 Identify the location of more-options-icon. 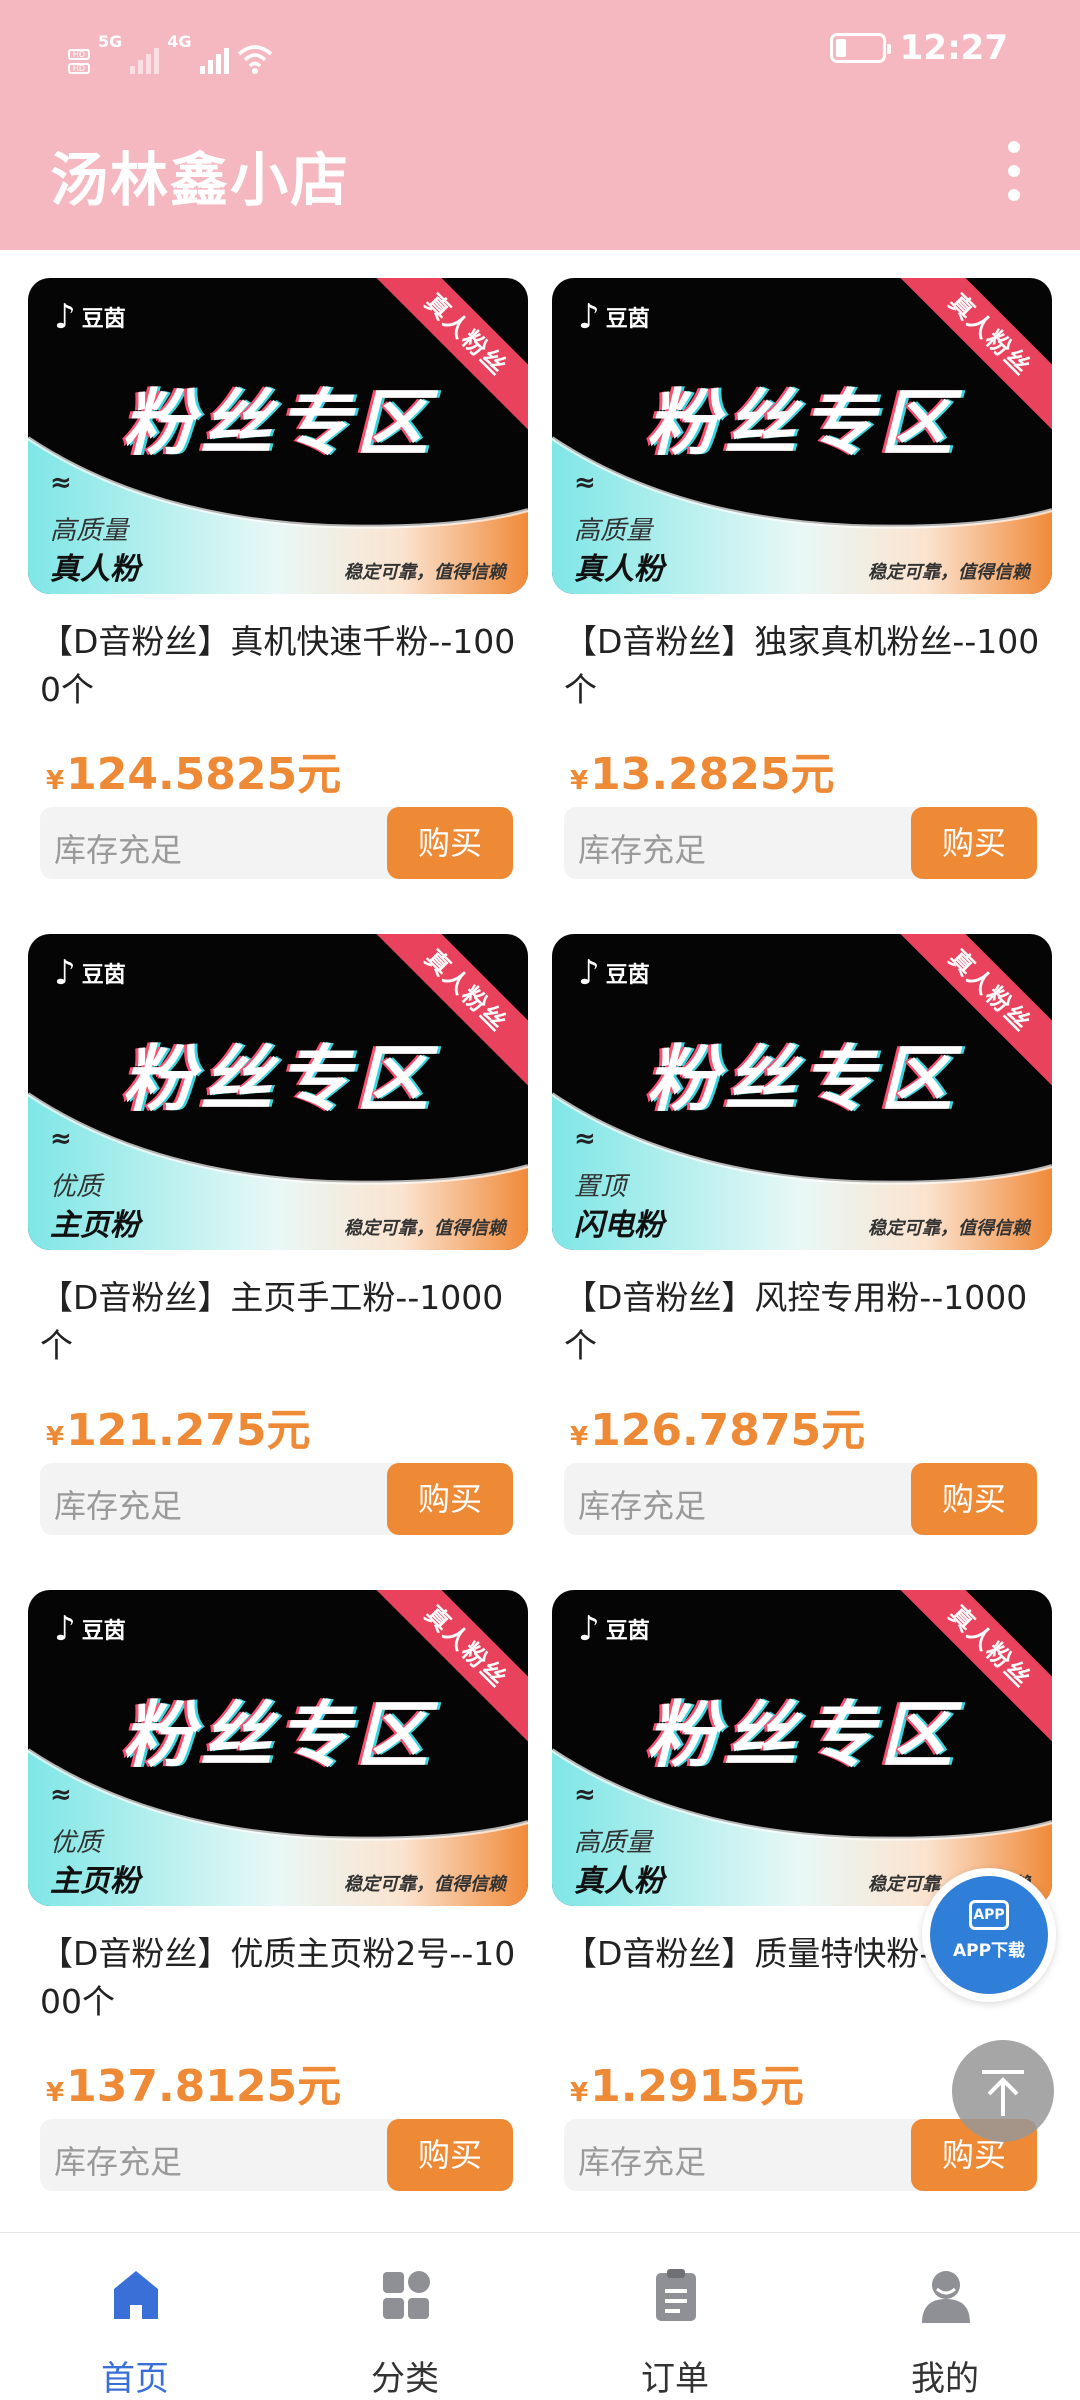
(1014, 171).